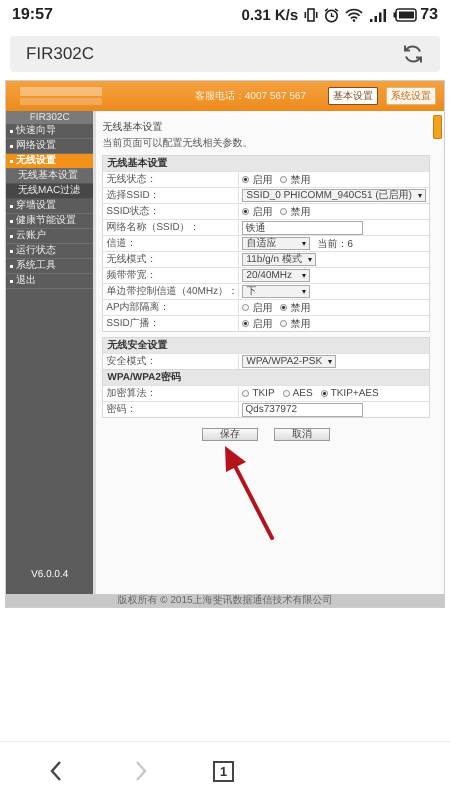  I want to click on page-heading: 无线基本设置, so click(133, 127).